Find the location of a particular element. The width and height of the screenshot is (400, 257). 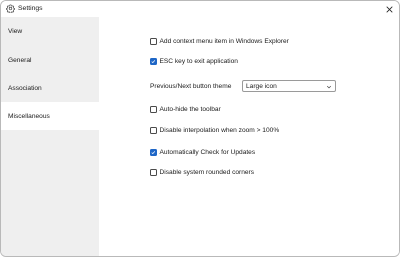

disable-interpolation-label: Disable interpolation when zoom > 100% is located at coordinates (219, 130).